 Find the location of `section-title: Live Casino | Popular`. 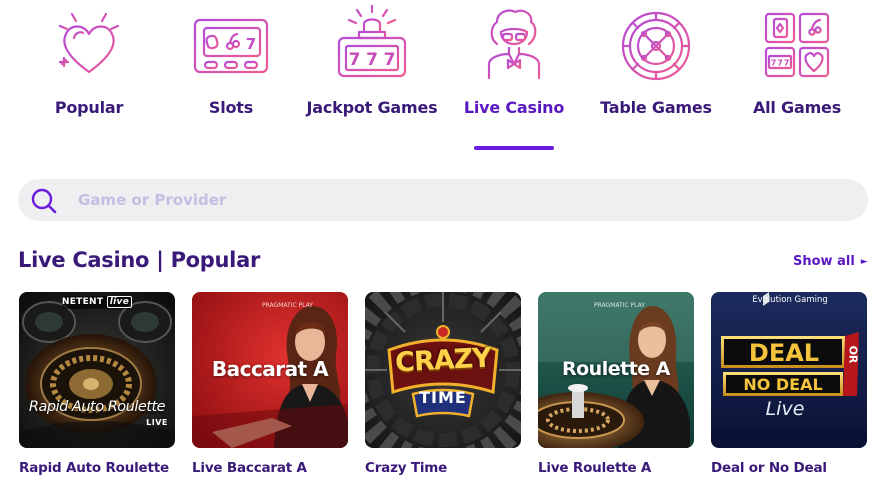

section-title: Live Casino | Popular is located at coordinates (139, 260).